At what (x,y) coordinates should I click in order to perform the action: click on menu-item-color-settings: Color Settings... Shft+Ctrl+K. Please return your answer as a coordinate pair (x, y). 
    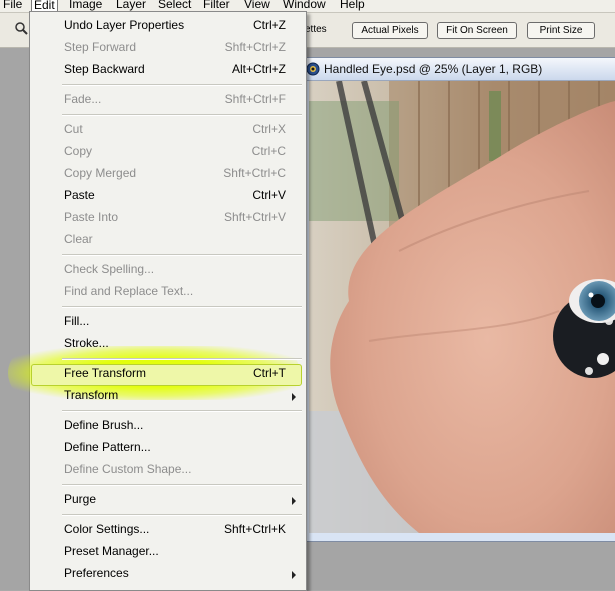
    Looking at the image, I should click on (168, 530).